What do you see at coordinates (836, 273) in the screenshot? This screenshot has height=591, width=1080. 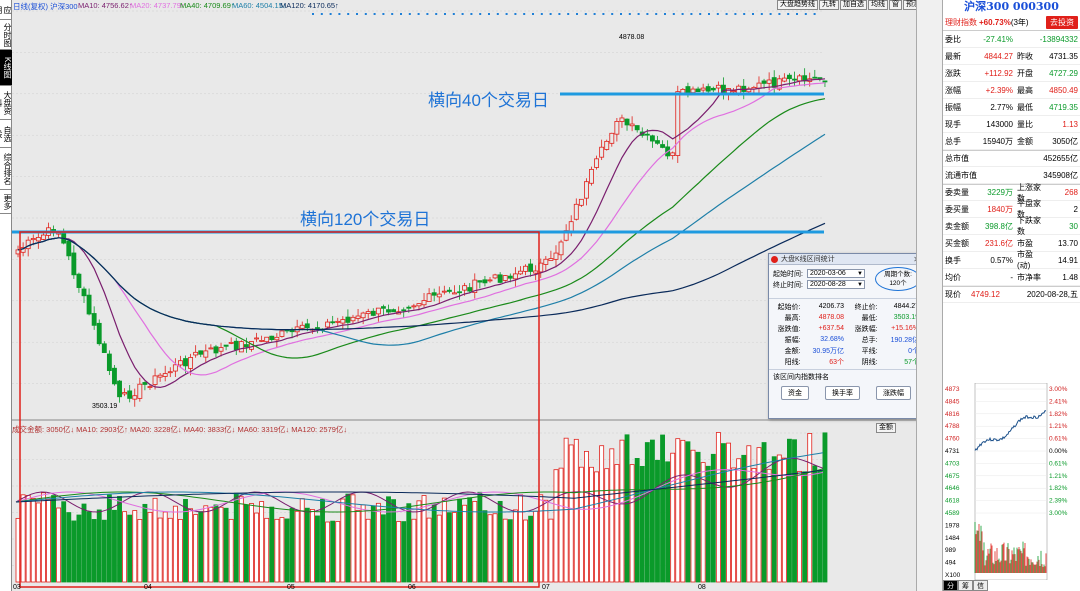 I see `start-date-select: 2020-03-06 ▼` at bounding box center [836, 273].